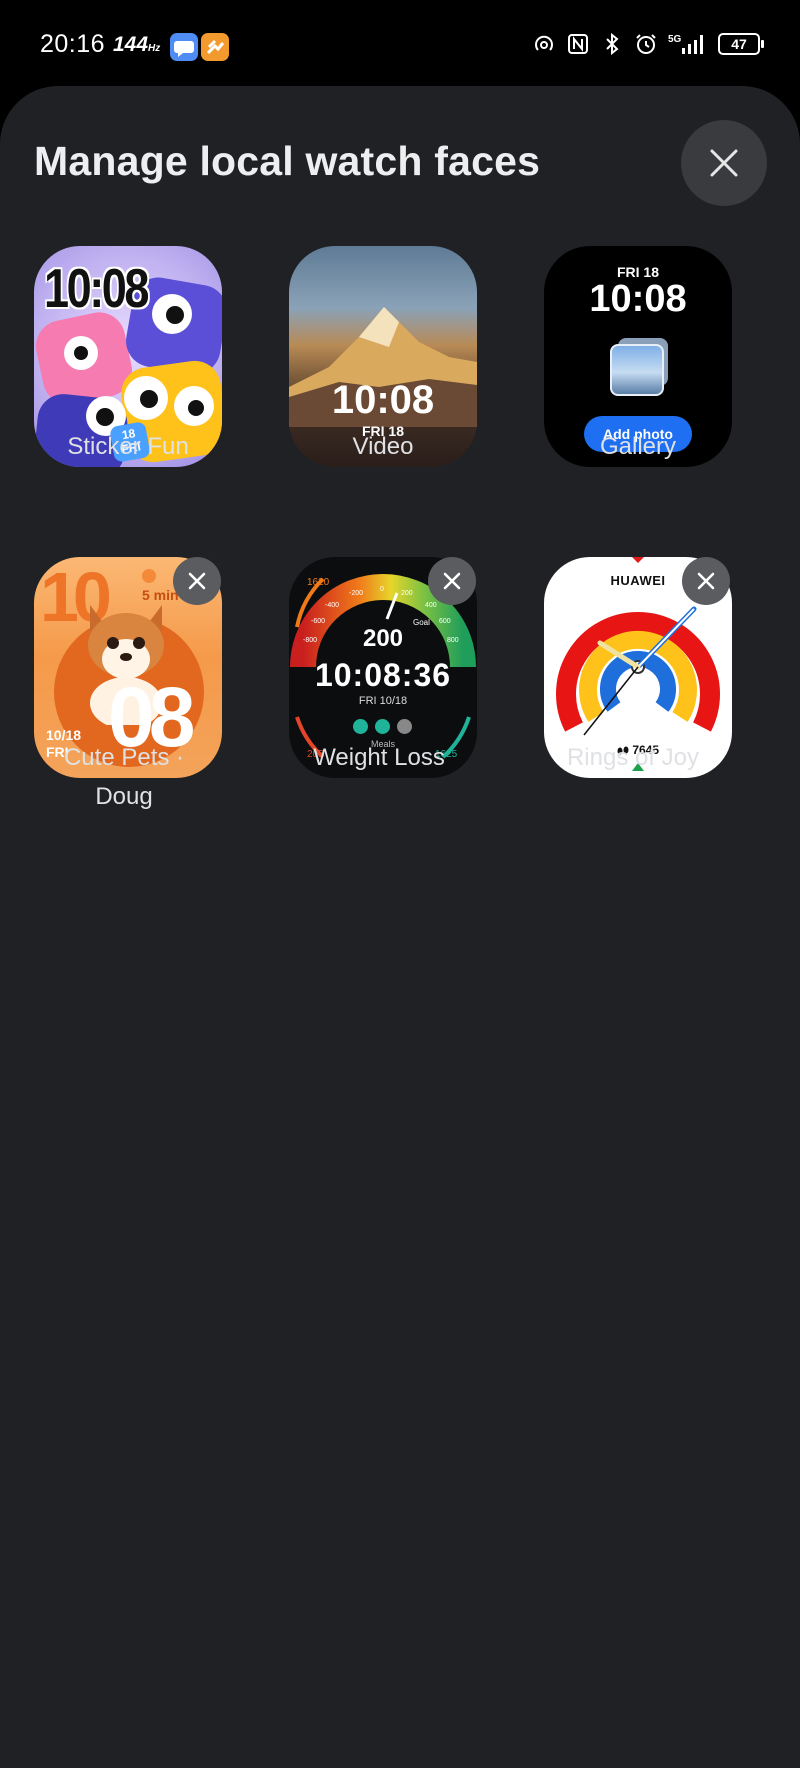 The height and width of the screenshot is (1768, 800). What do you see at coordinates (73, 44) in the screenshot?
I see `status-time: 20:16` at bounding box center [73, 44].